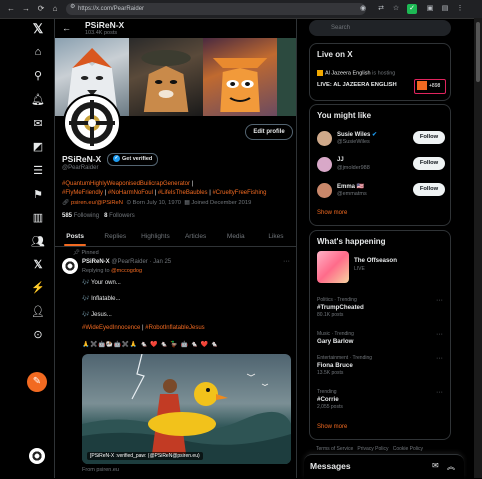  I want to click on suggestions-show-more: Show more, so click(332, 213).